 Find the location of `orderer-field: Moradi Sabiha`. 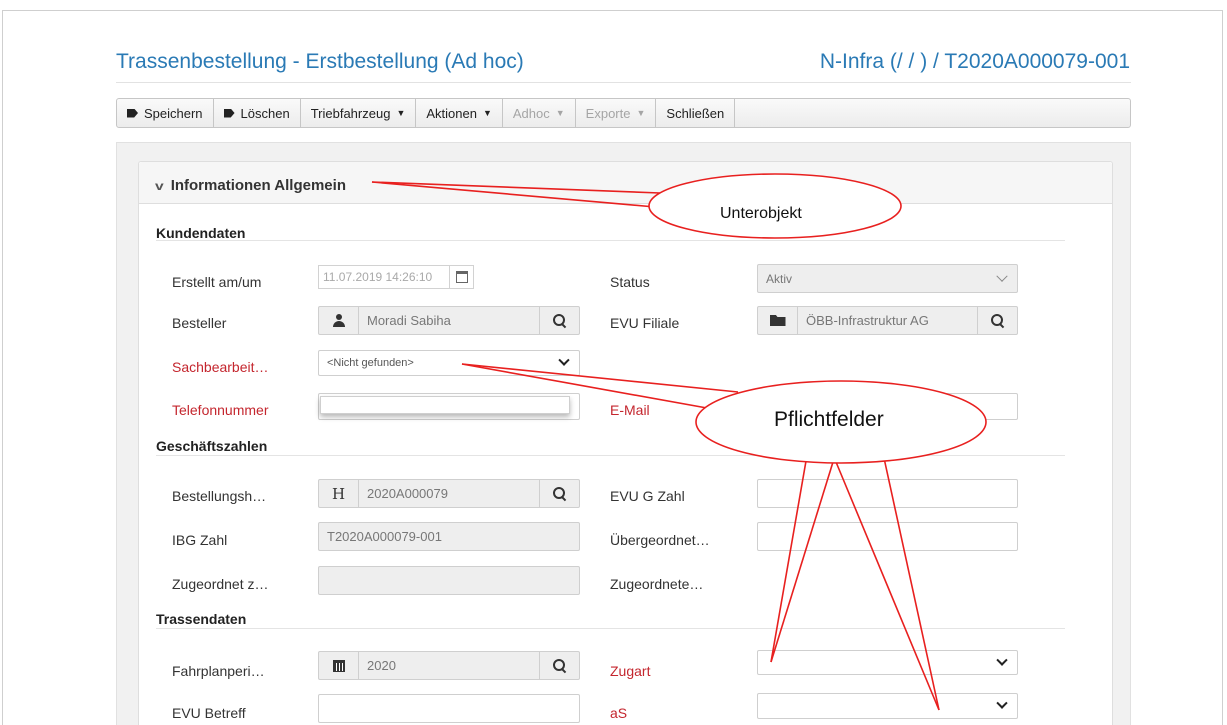

orderer-field: Moradi Sabiha is located at coordinates (449, 320).